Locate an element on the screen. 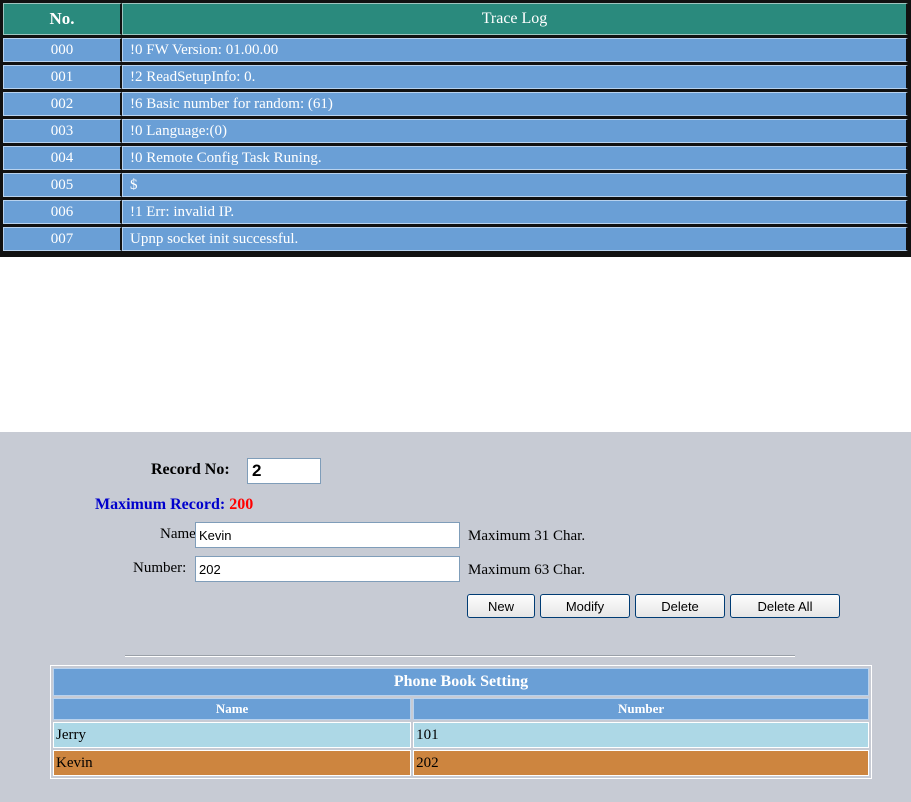 Image resolution: width=911 pixels, height=802 pixels. log-message: Upnp socket init successful. is located at coordinates (515, 239).